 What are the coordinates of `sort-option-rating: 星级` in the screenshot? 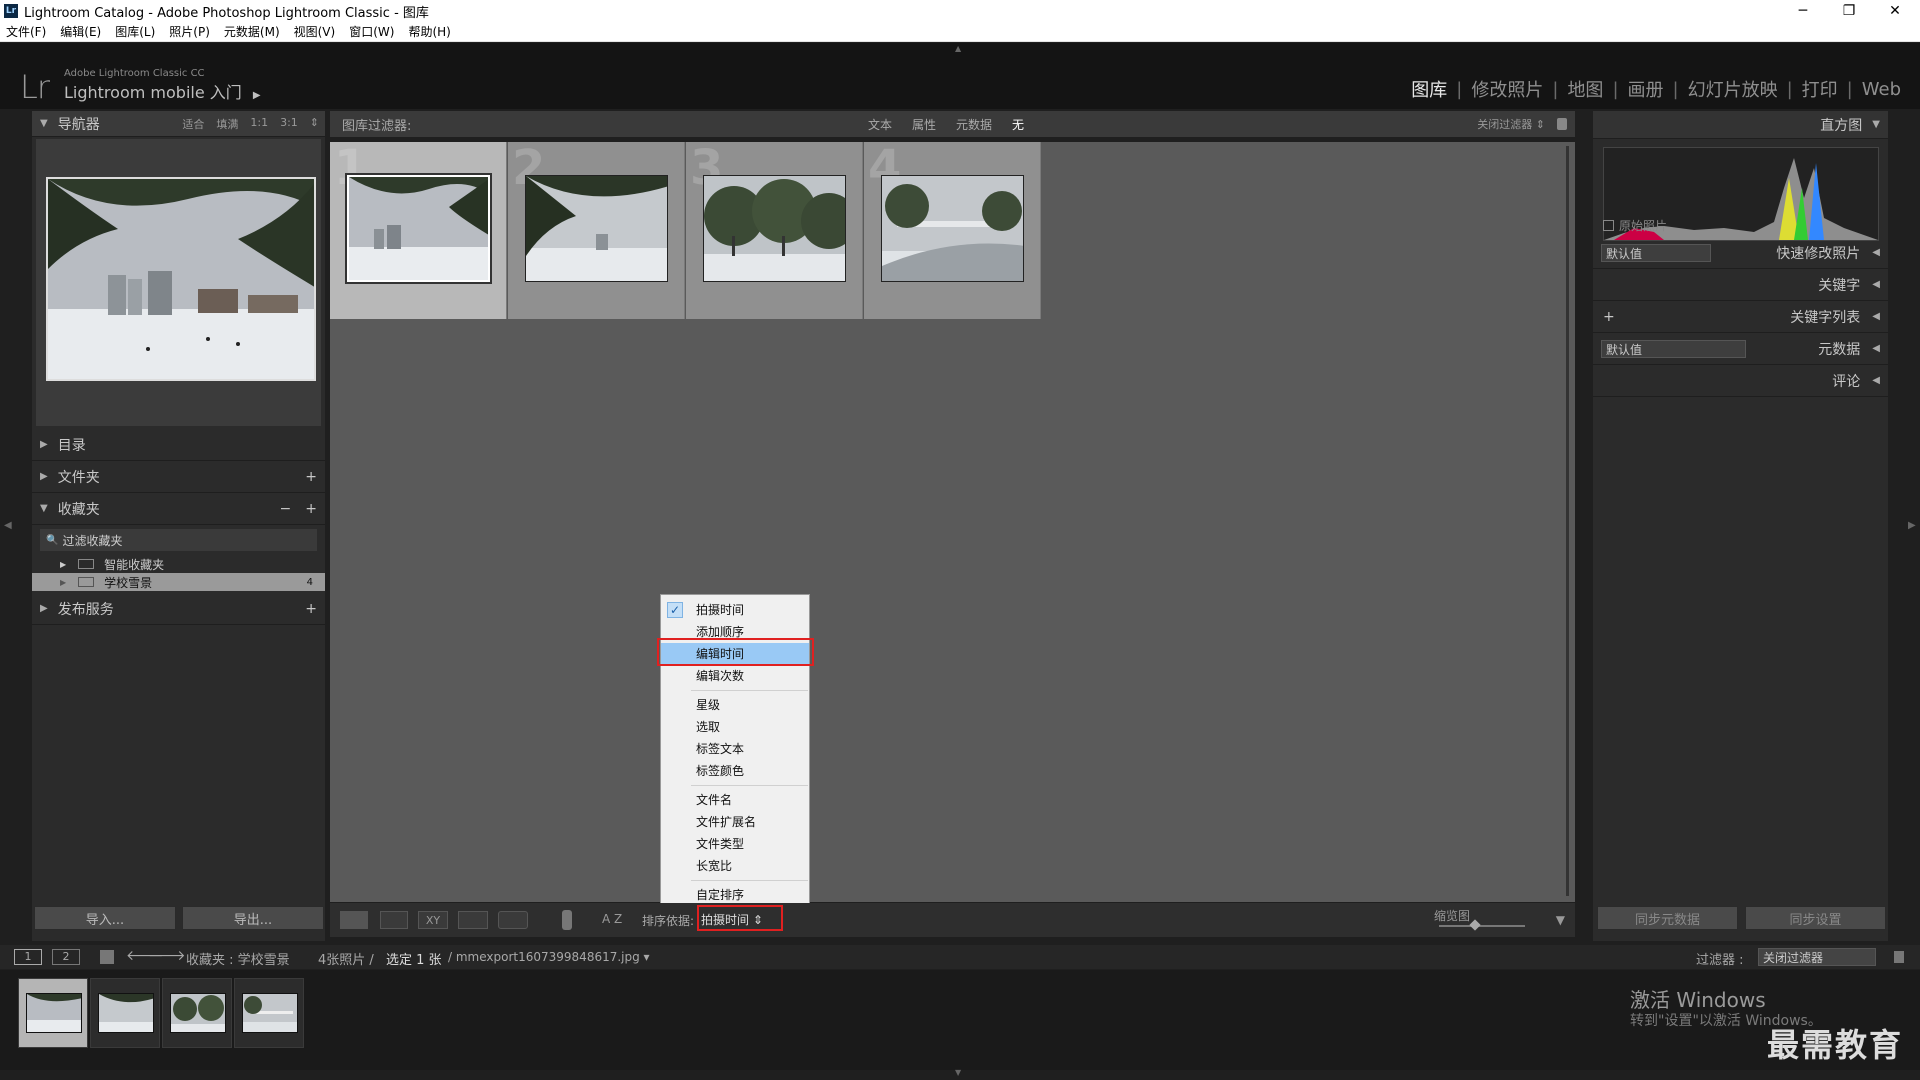 It's located at (735, 705).